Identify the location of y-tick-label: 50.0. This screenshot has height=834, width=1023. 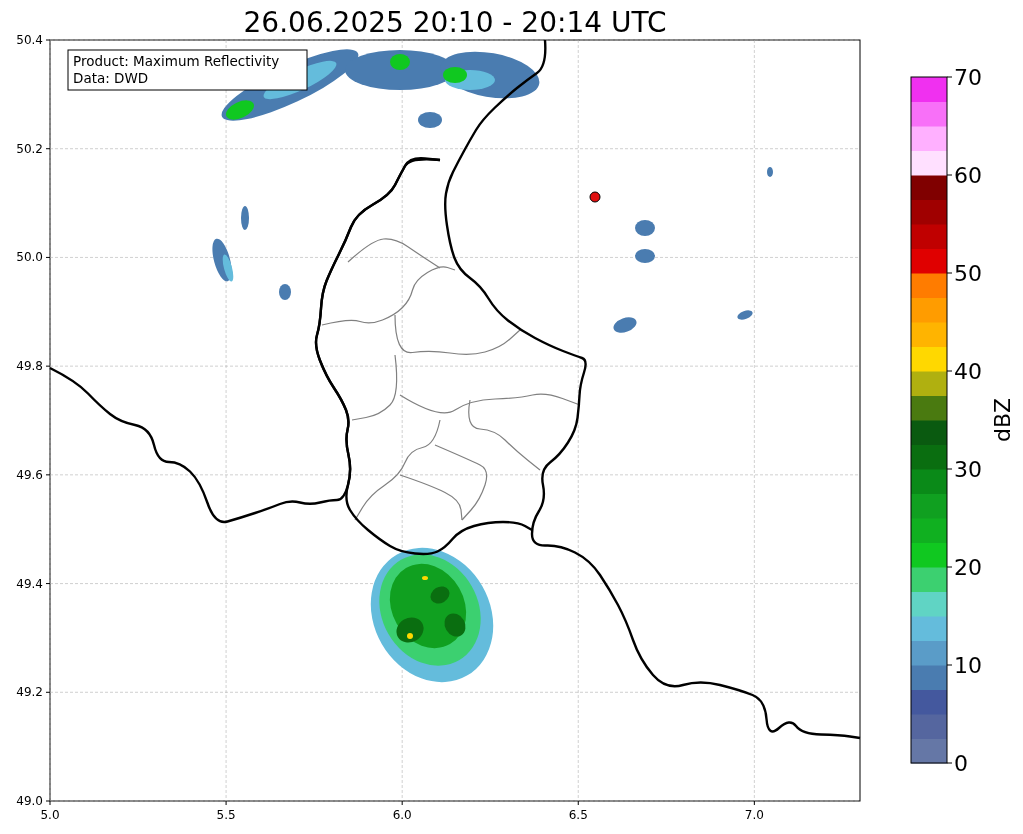
(29, 257).